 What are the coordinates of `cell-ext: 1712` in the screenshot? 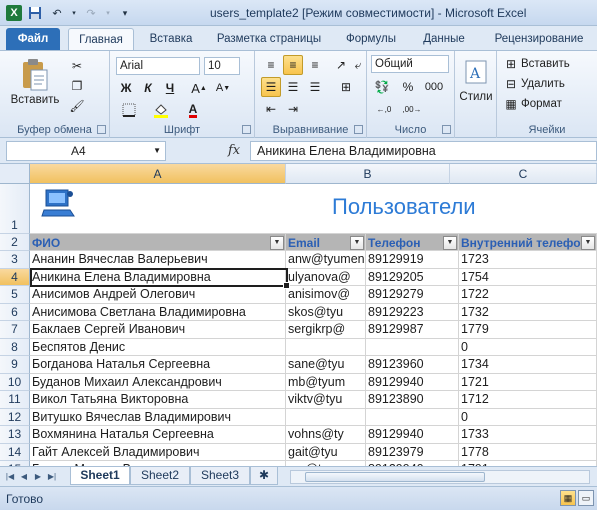 It's located at (528, 400).